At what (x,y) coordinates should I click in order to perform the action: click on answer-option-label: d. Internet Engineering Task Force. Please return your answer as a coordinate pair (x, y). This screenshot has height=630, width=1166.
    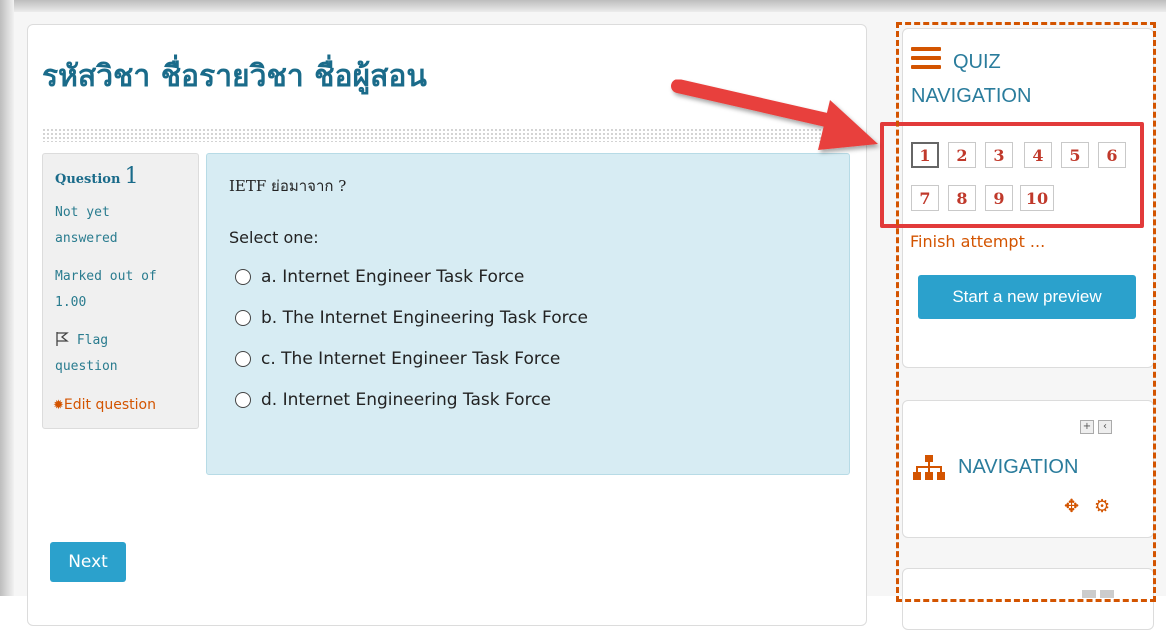
    Looking at the image, I should click on (406, 399).